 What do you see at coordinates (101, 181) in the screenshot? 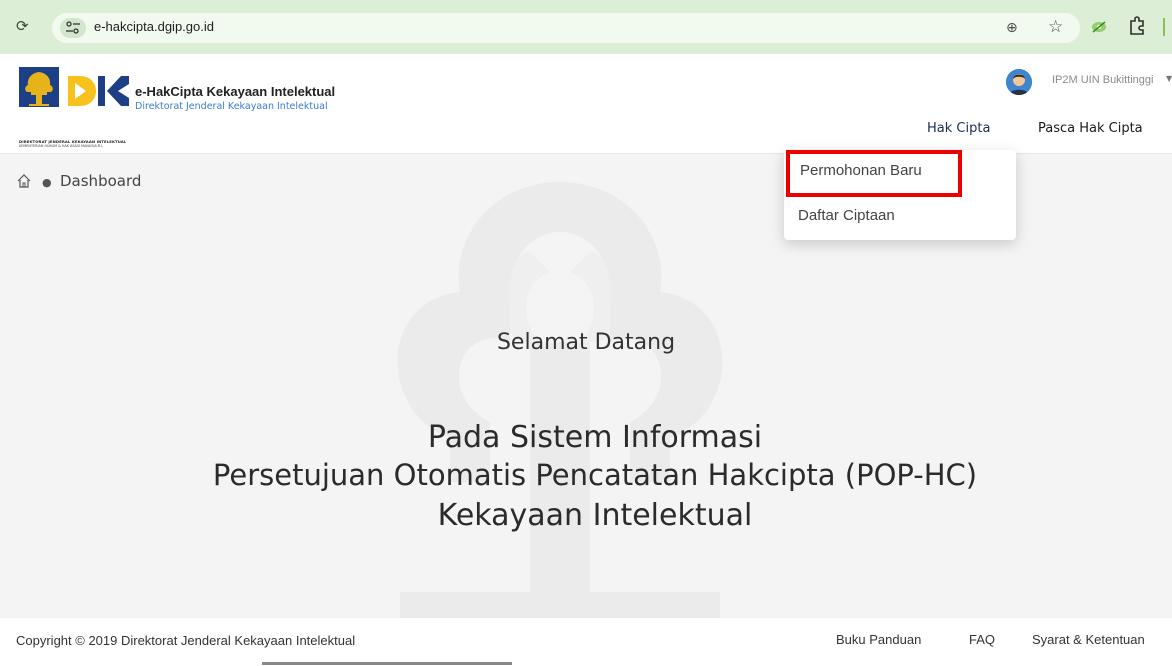
I see `breadcrumb-current: Dashboard` at bounding box center [101, 181].